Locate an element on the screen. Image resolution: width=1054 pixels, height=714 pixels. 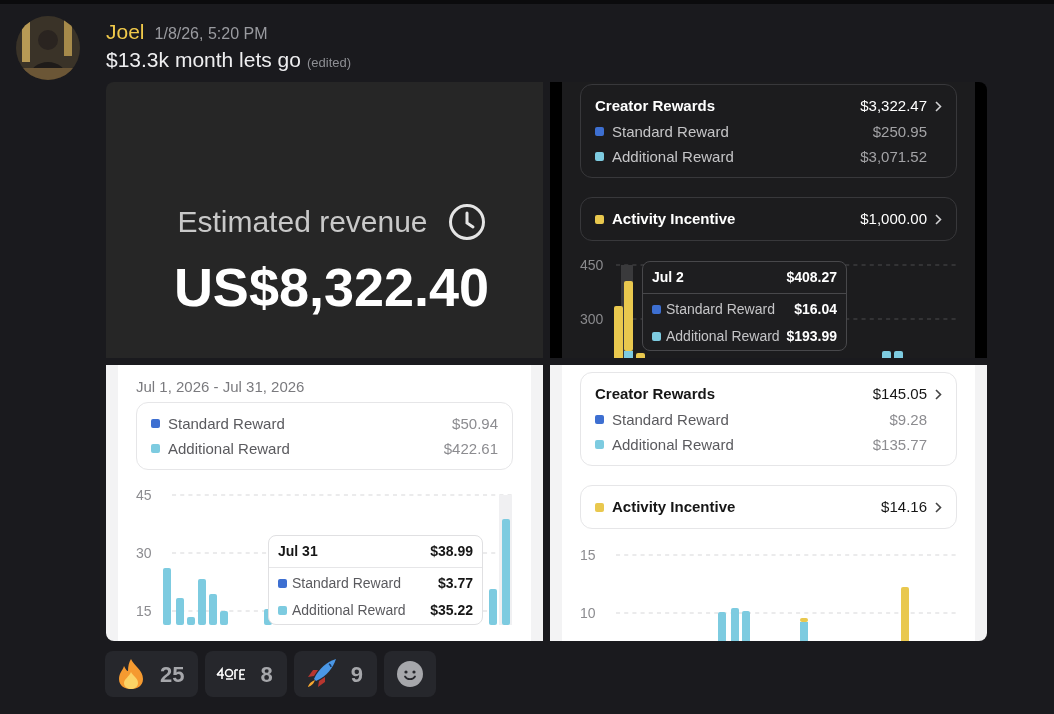
tooltip-total: $408.27 is located at coordinates (811, 277).